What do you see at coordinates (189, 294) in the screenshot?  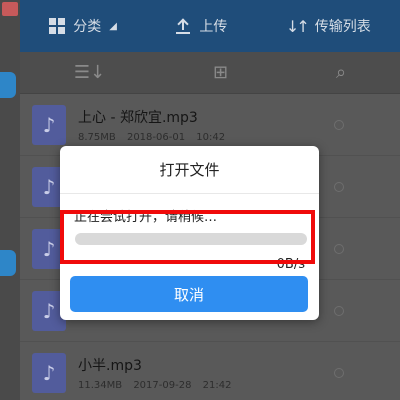 I see `cancel-button: 取消` at bounding box center [189, 294].